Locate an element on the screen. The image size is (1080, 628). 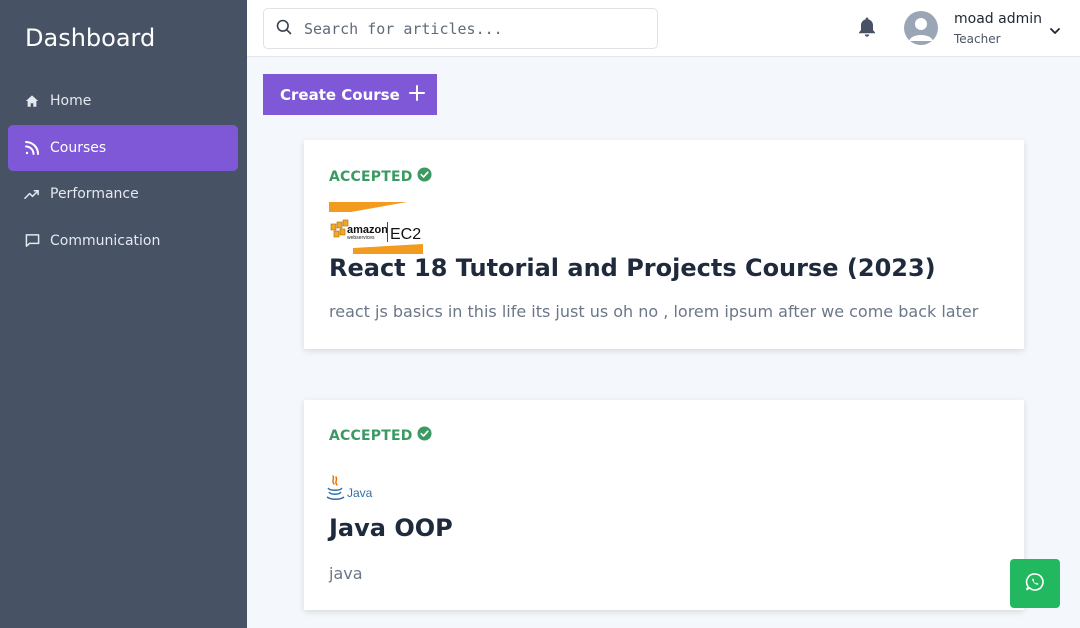
create-course-button: Create Course is located at coordinates (350, 94).